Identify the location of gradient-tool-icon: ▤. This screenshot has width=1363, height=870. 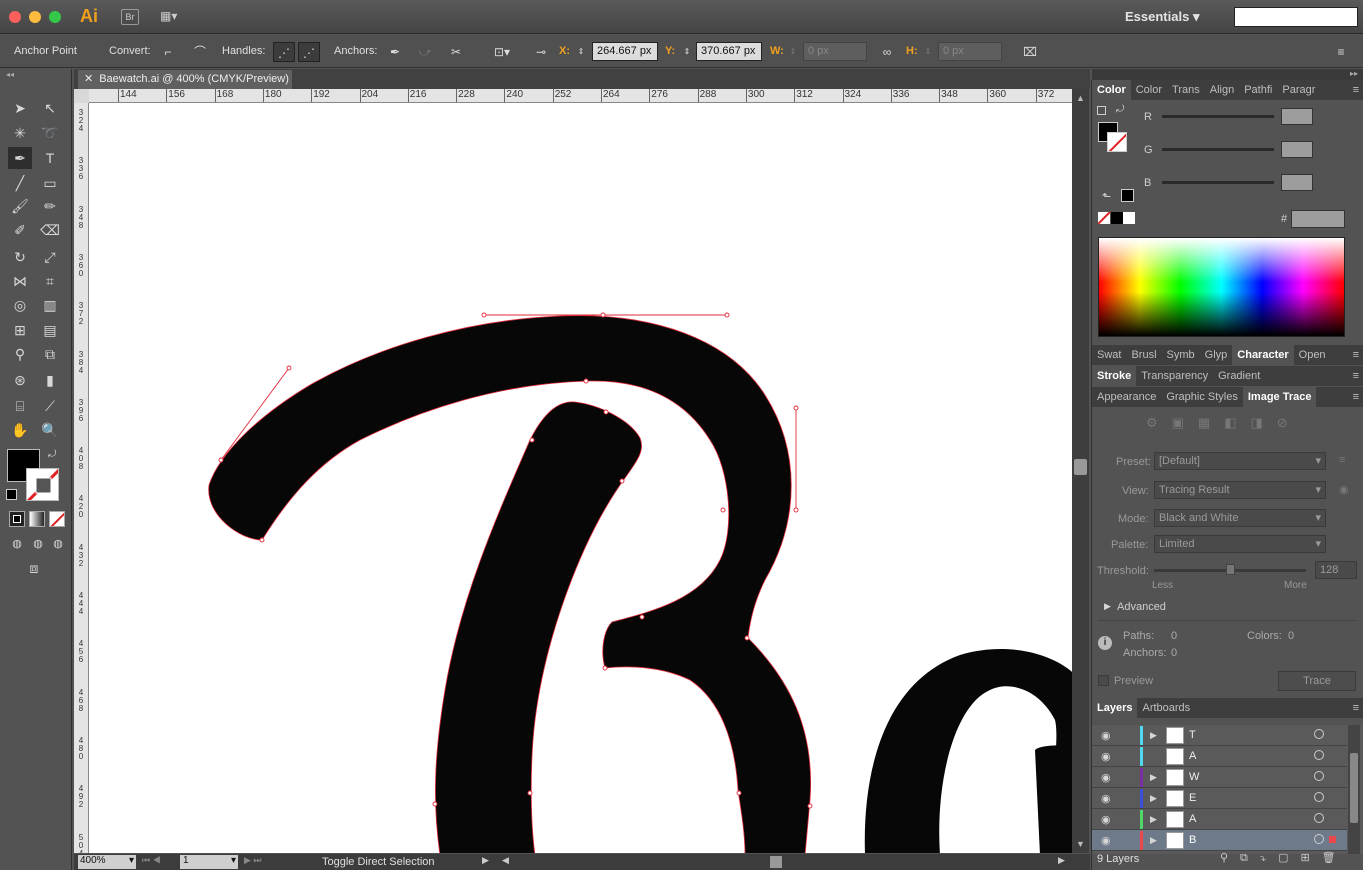
(50, 330).